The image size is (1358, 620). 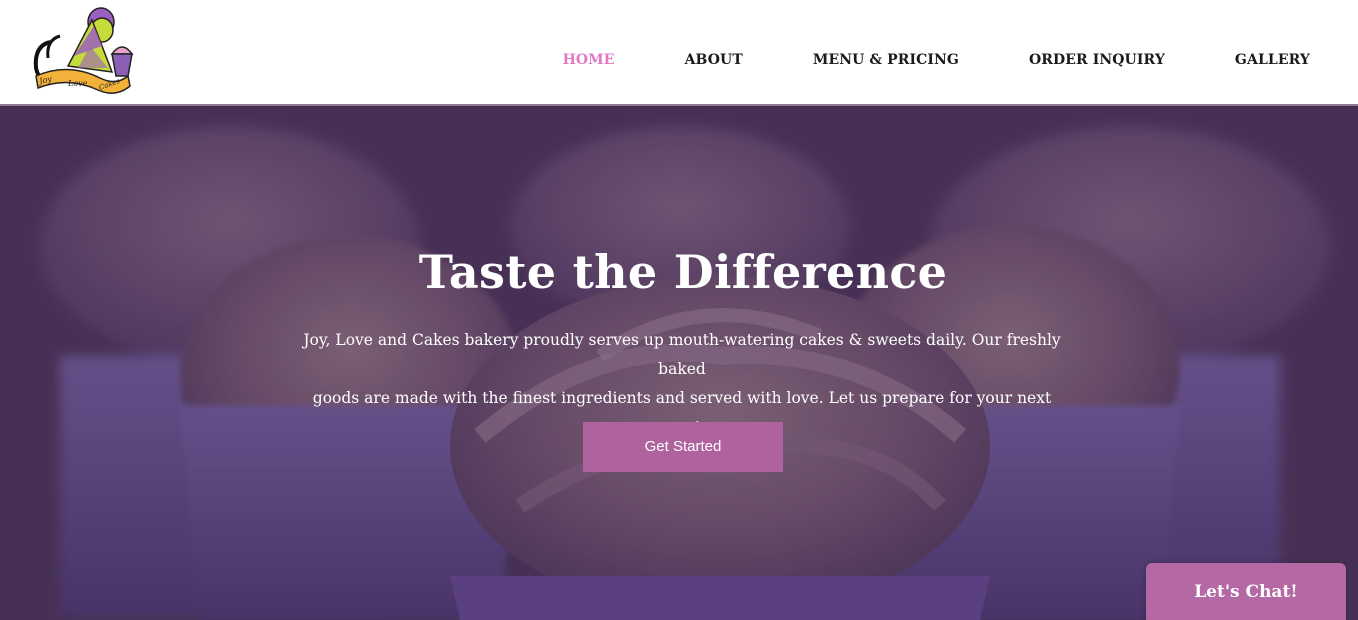 What do you see at coordinates (77, 83) in the screenshot?
I see `svg-text: Love` at bounding box center [77, 83].